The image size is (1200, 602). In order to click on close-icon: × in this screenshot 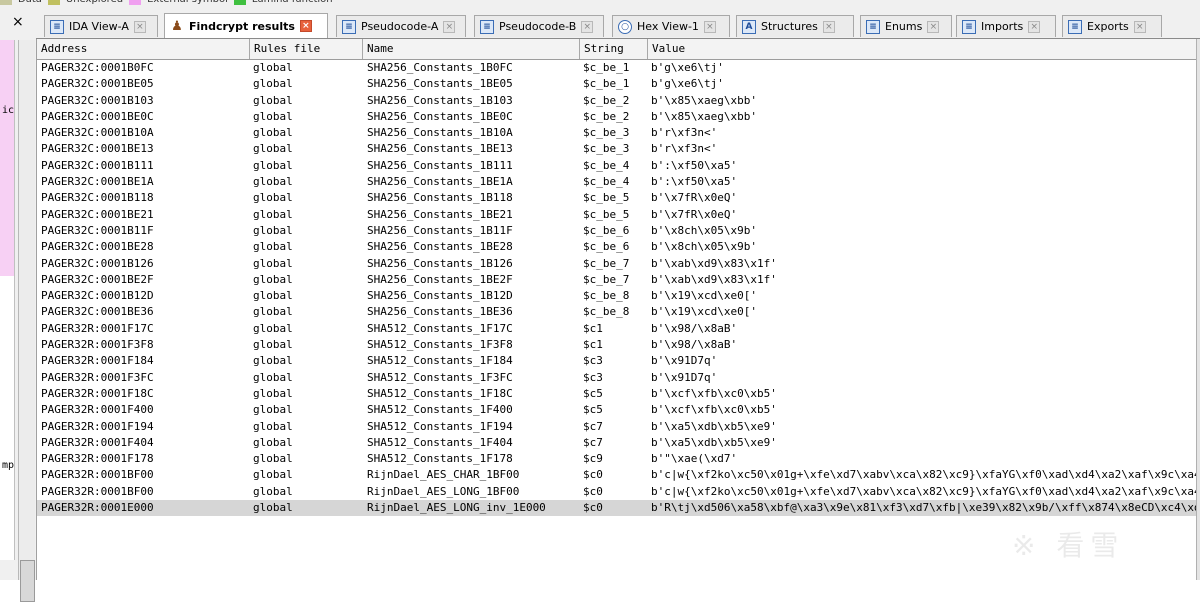, I will do `click(18, 22)`.